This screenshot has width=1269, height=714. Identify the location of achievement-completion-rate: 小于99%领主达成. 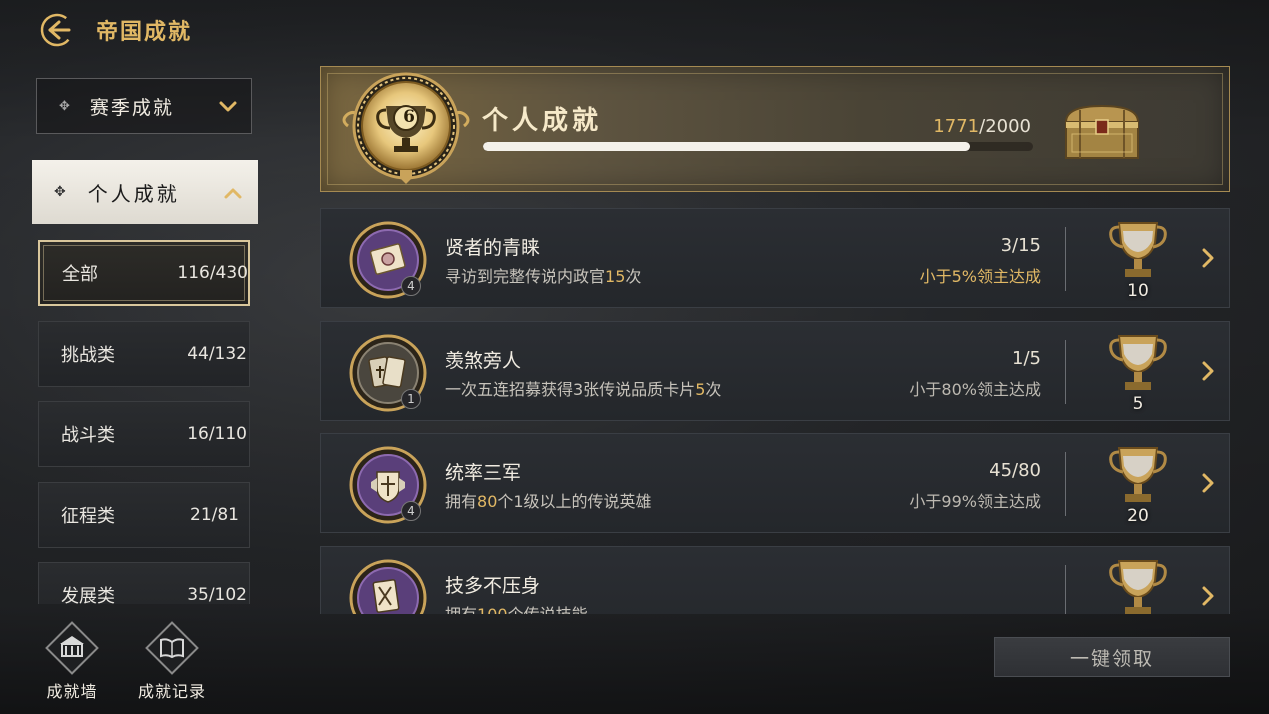
(975, 501).